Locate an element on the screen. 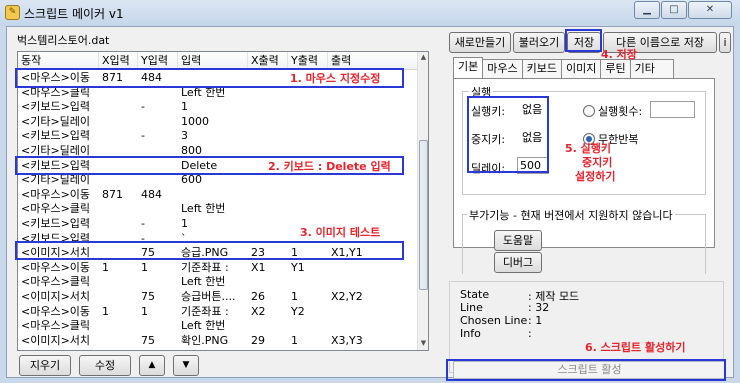 This screenshot has width=740, height=383. annotation-5-line3: 설정하기 is located at coordinates (595, 176).